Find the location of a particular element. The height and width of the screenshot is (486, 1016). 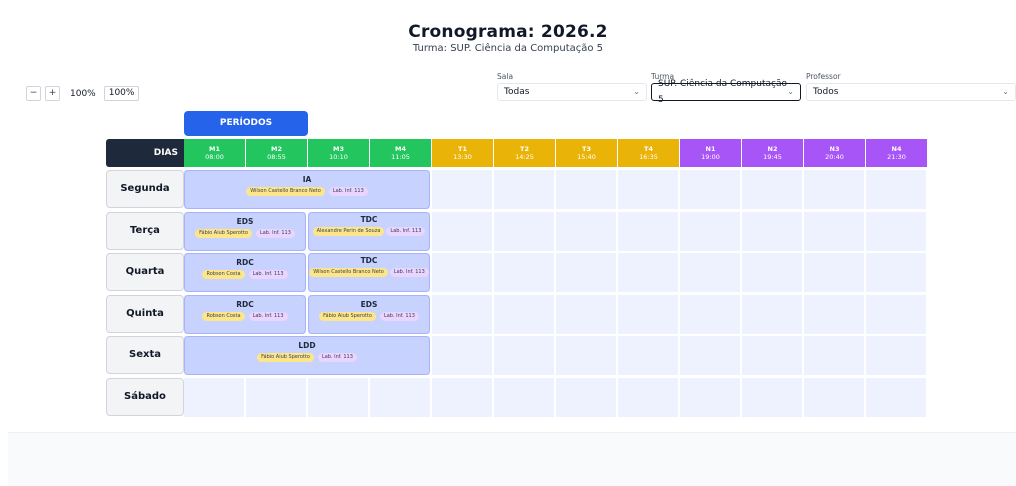

slot-header-n1: N1 19:00 is located at coordinates (710, 153).